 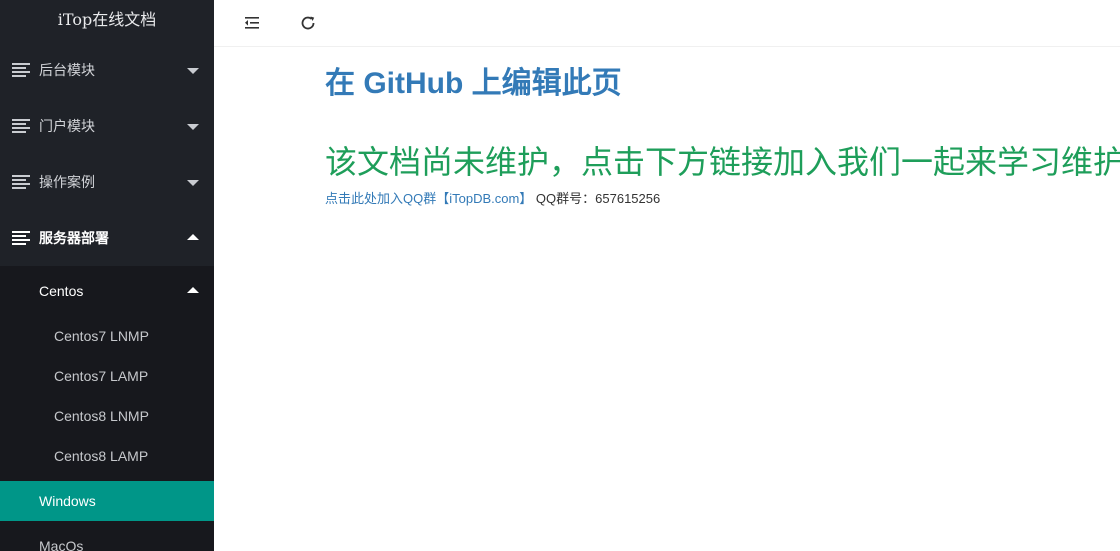 I want to click on indent-icon, so click(x=252, y=23).